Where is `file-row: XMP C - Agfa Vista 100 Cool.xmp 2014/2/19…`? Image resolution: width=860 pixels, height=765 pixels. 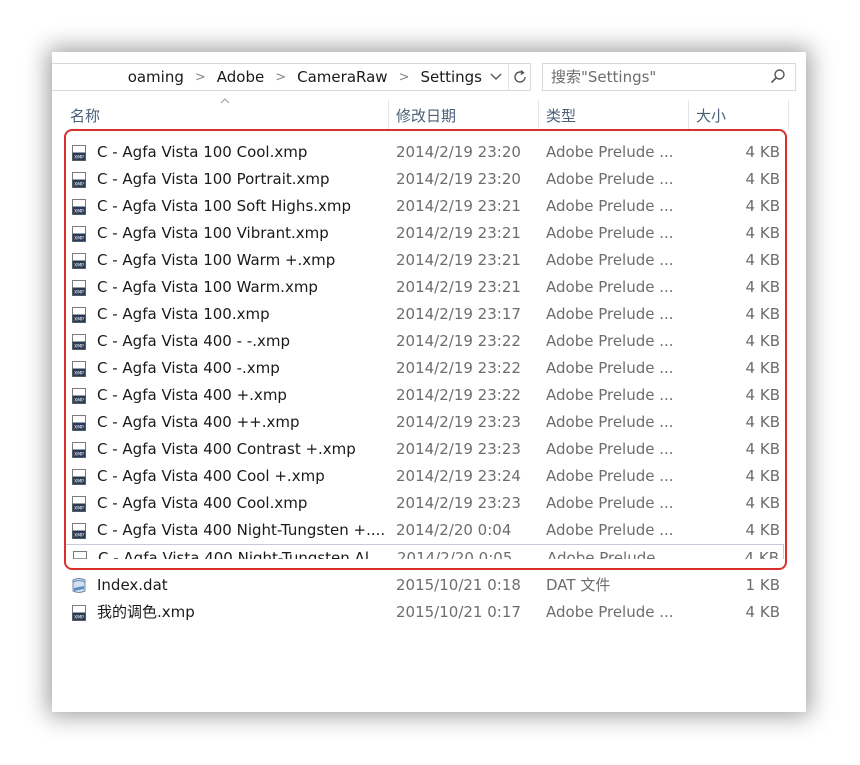 file-row: XMP C - Agfa Vista 100 Cool.xmp 2014/2/19… is located at coordinates (424, 152).